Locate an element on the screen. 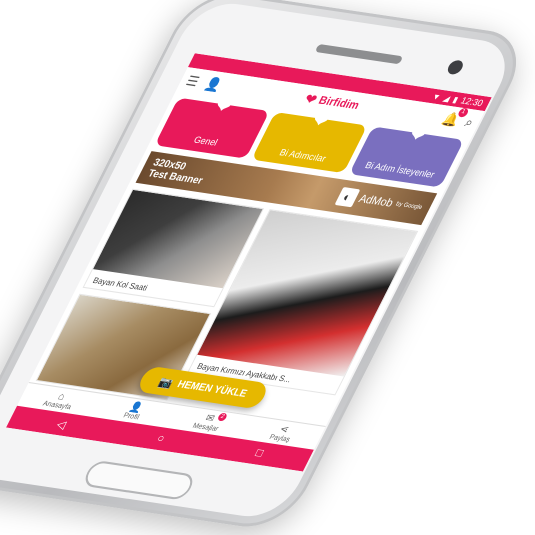 Image resolution: width=535 pixels, height=535 pixels. admob-sublabel: by Google is located at coordinates (409, 206).